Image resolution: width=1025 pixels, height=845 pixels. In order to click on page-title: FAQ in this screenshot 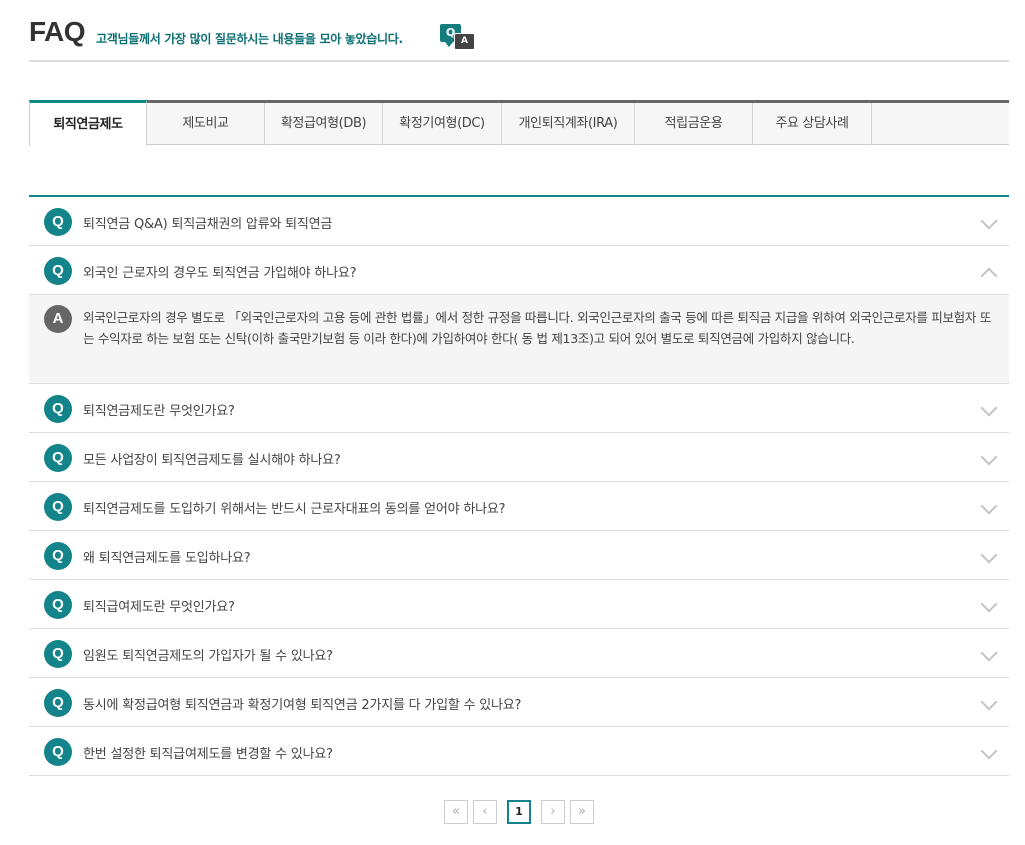, I will do `click(57, 31)`.